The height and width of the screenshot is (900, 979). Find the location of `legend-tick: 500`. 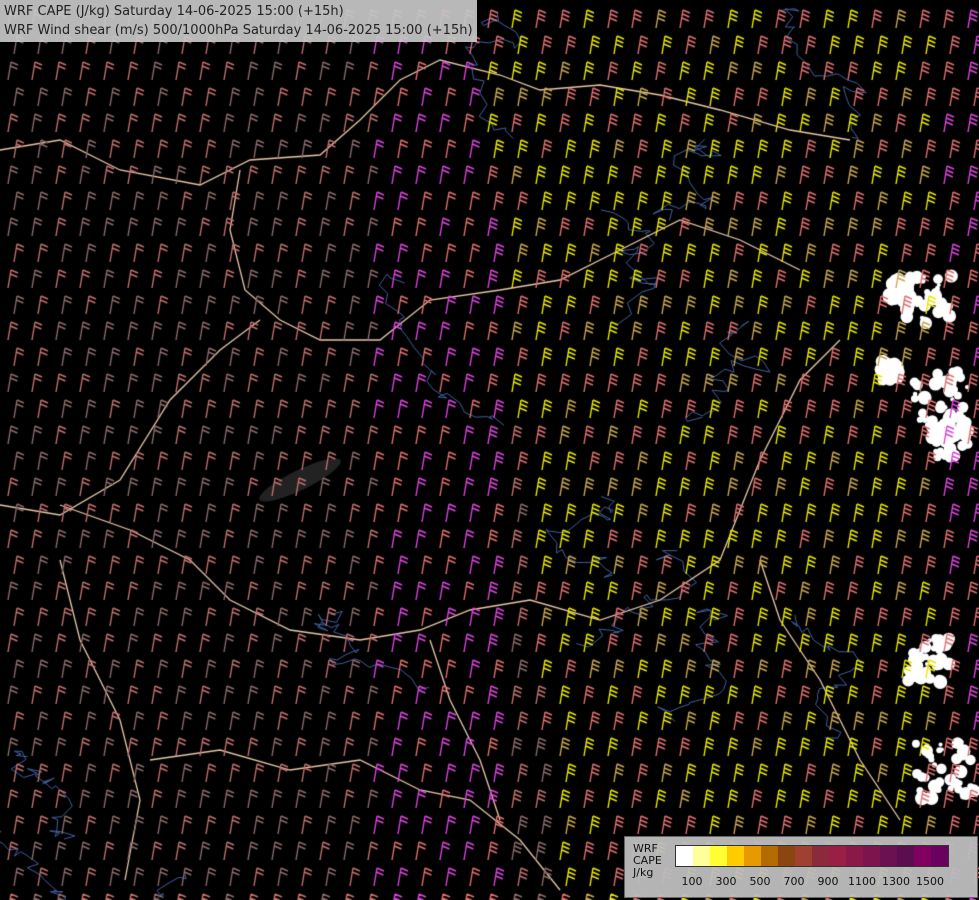

legend-tick: 500 is located at coordinates (760, 881).